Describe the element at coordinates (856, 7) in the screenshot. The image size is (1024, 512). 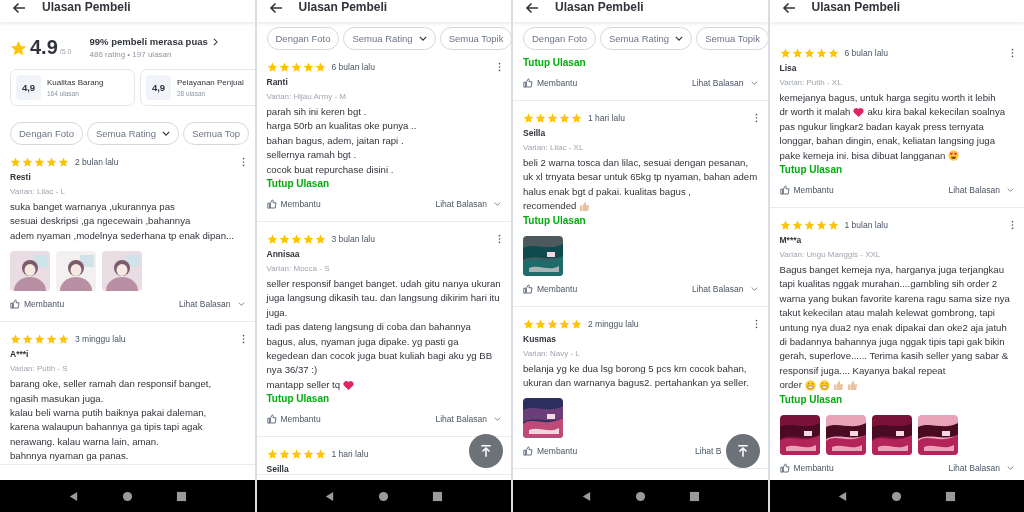
I see `page-title: Ulasan Pembeli` at that location.